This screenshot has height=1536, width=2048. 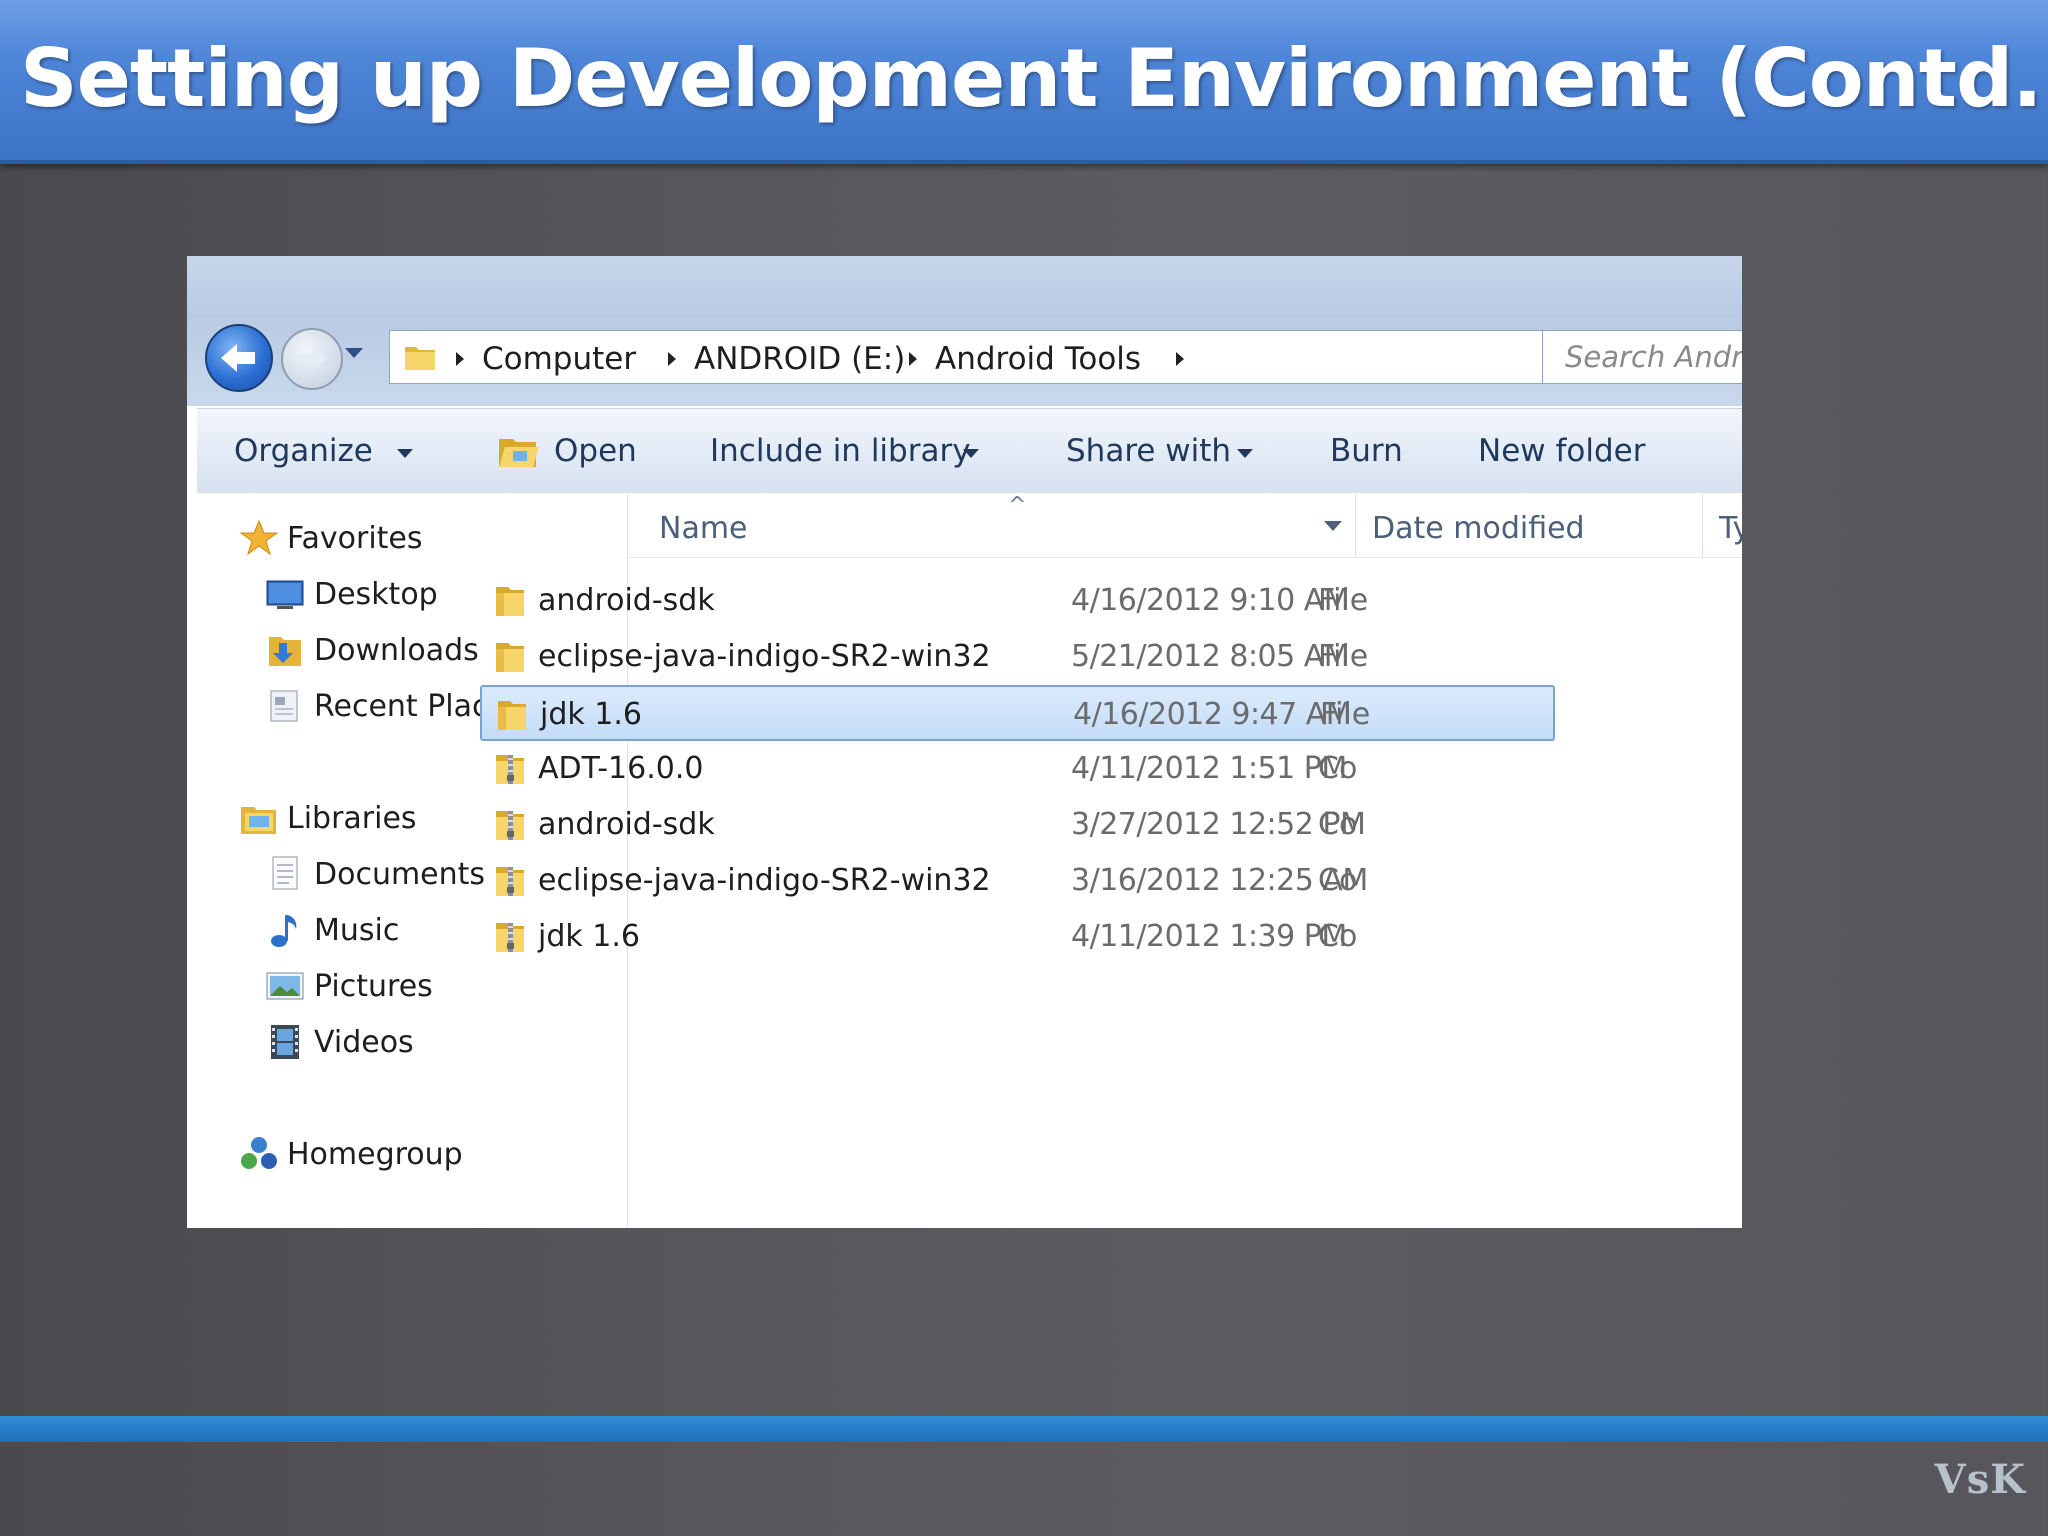 What do you see at coordinates (840, 451) in the screenshot?
I see `include-in-library-button: Include in library` at bounding box center [840, 451].